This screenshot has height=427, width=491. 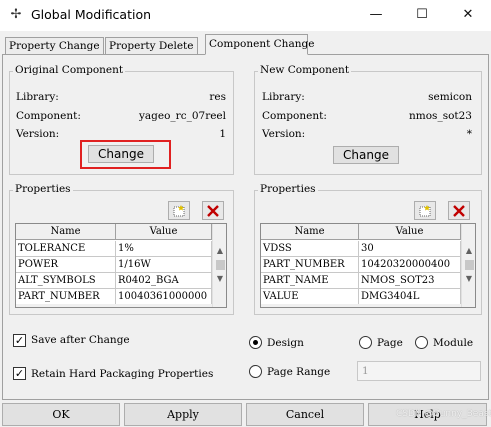 I want to click on properties-left-title: Properties, so click(x=43, y=189).